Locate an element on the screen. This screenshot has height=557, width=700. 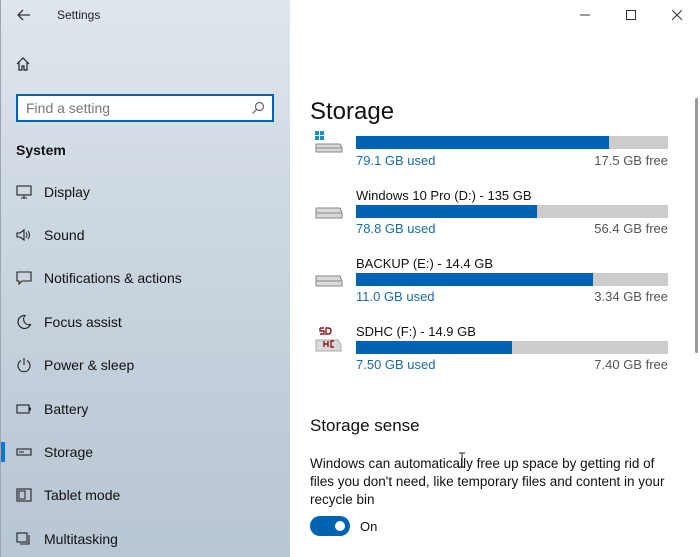
used-space: 78.8 GB used is located at coordinates (396, 228).